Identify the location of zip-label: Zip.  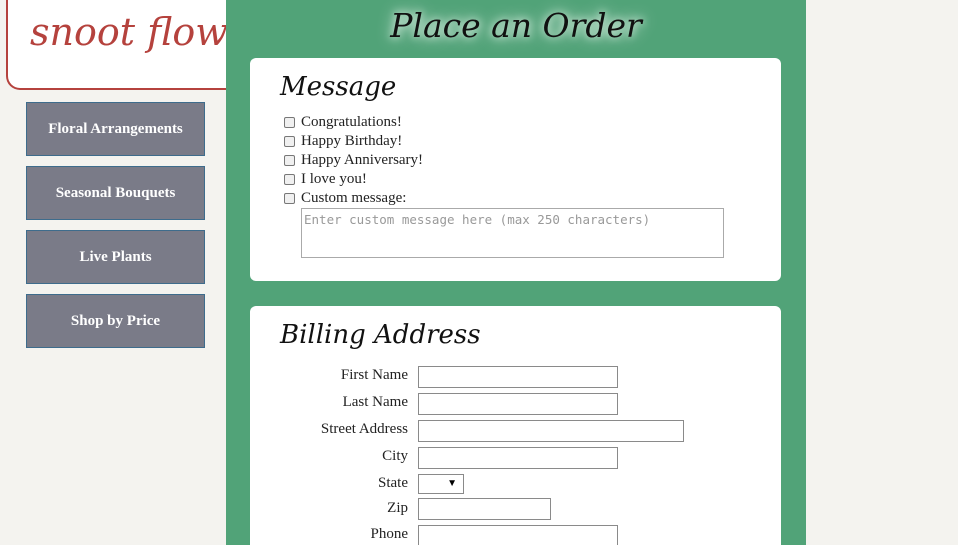
(397, 508).